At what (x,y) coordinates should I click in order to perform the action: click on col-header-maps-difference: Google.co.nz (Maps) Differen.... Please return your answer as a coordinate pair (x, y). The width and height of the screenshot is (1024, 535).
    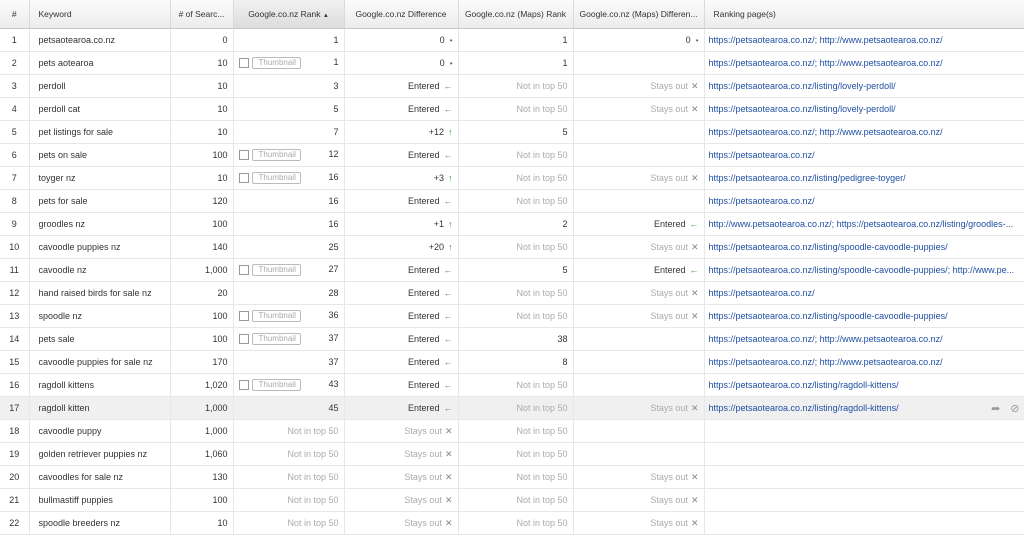
    Looking at the image, I should click on (639, 14).